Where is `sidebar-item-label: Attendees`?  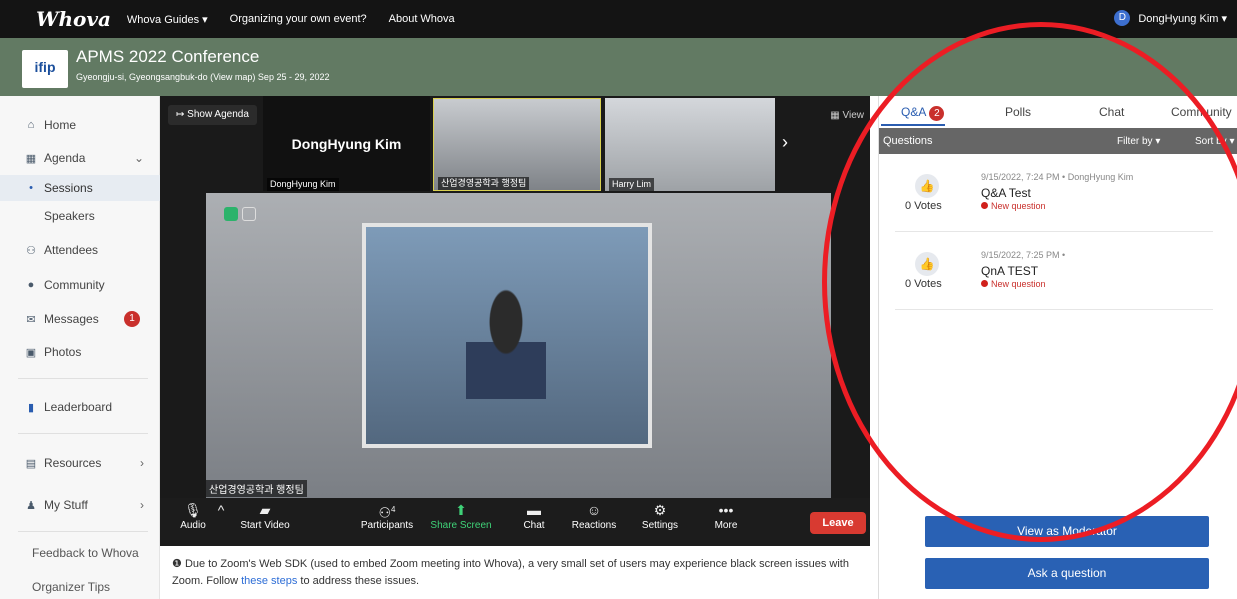
sidebar-item-label: Attendees is located at coordinates (71, 250).